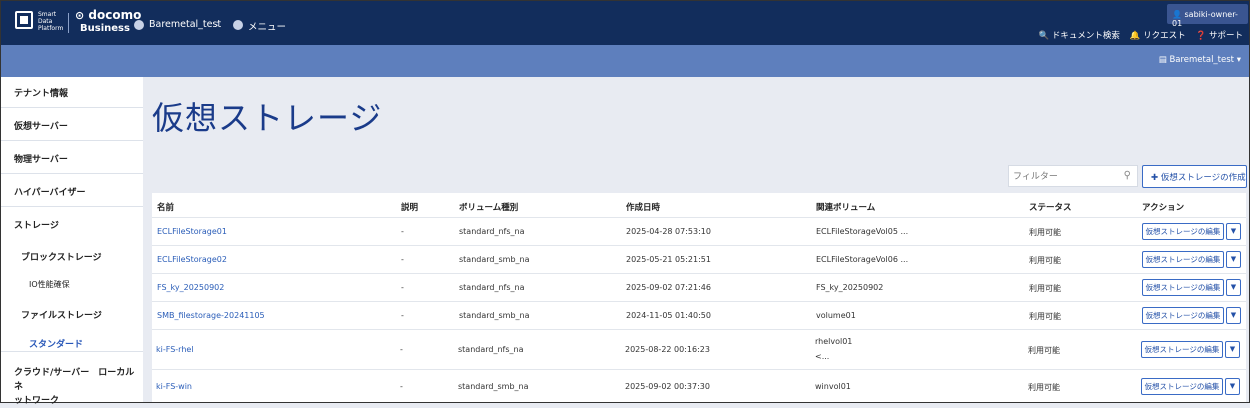 The width and height of the screenshot is (1250, 408). Describe the element at coordinates (1155, 178) in the screenshot. I see `plus-icon: ✚` at that location.